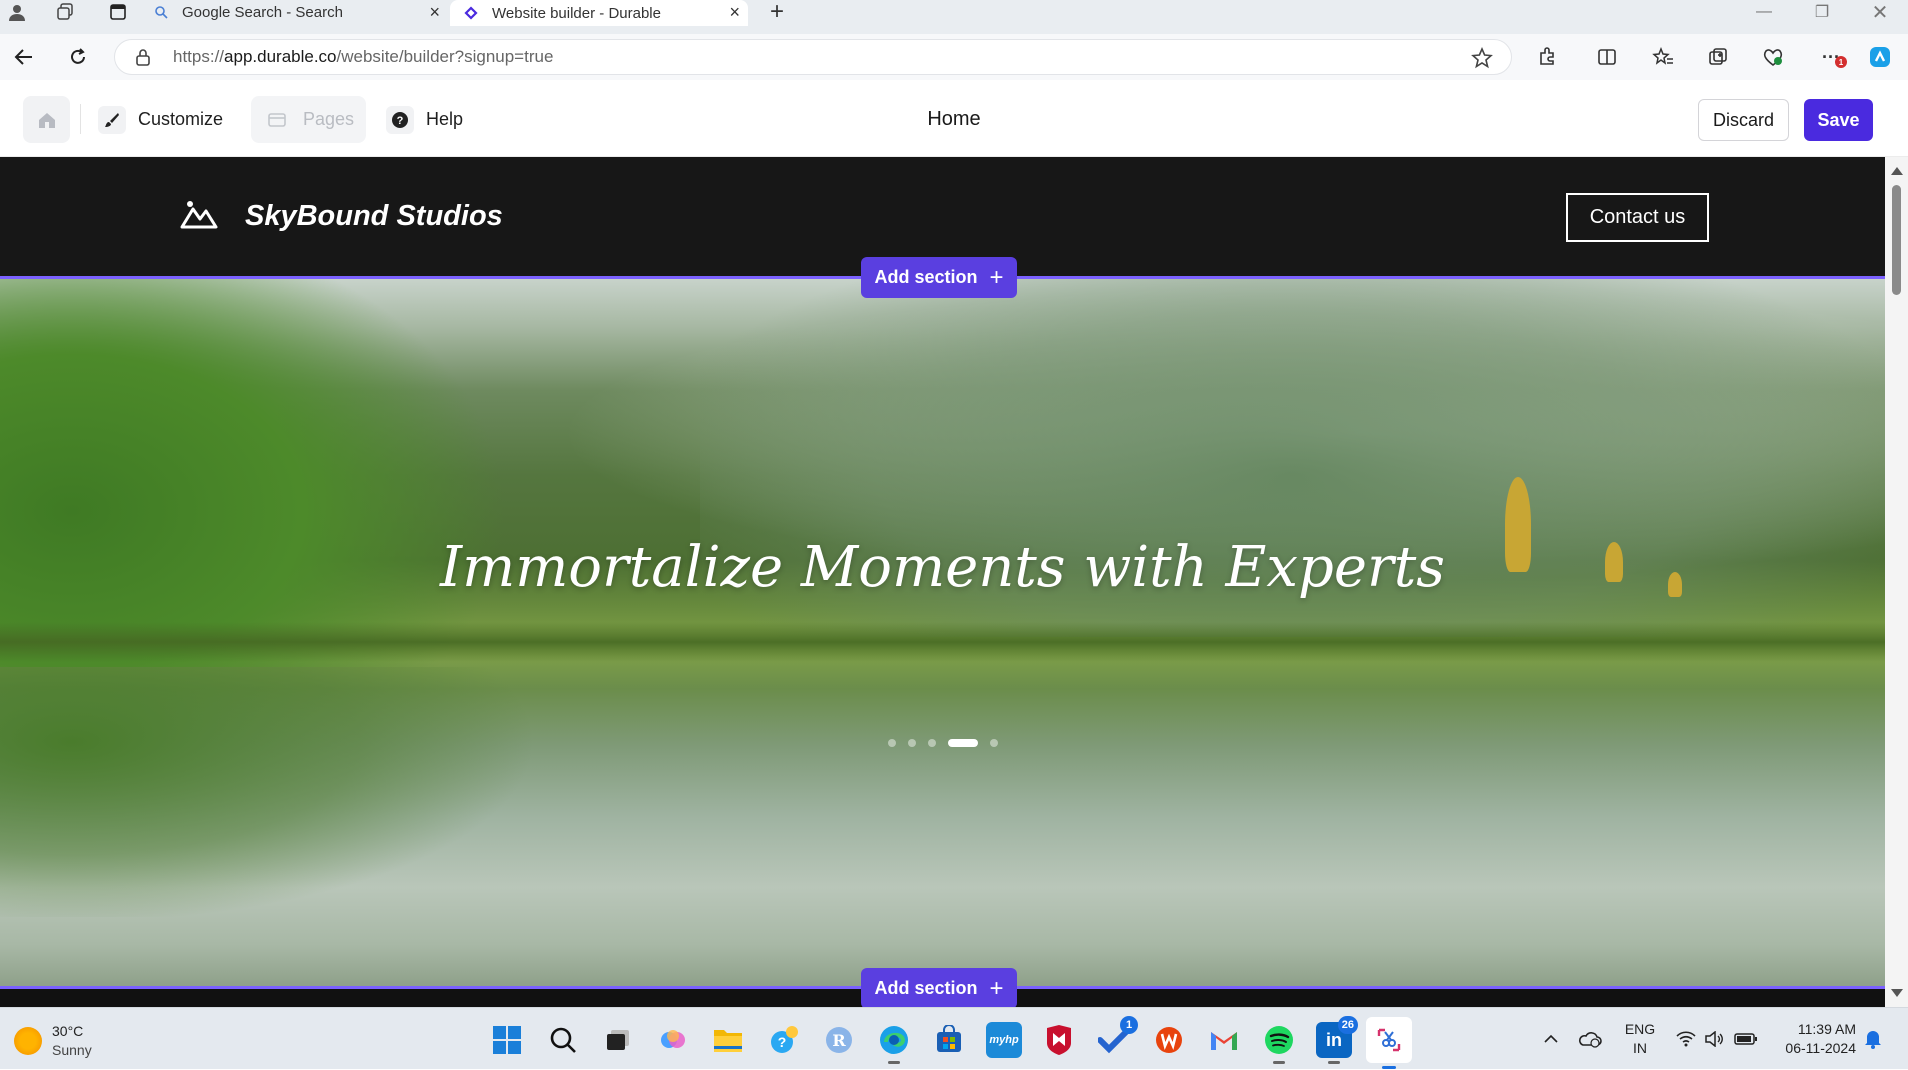  I want to click on get-help-icon: ?, so click(784, 1040).